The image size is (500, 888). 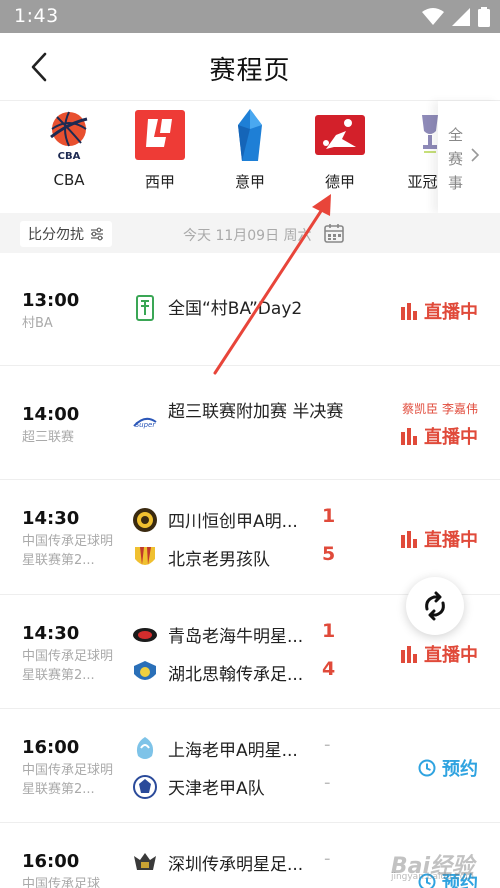 What do you see at coordinates (48, 437) in the screenshot?
I see `match-league: 超三联赛` at bounding box center [48, 437].